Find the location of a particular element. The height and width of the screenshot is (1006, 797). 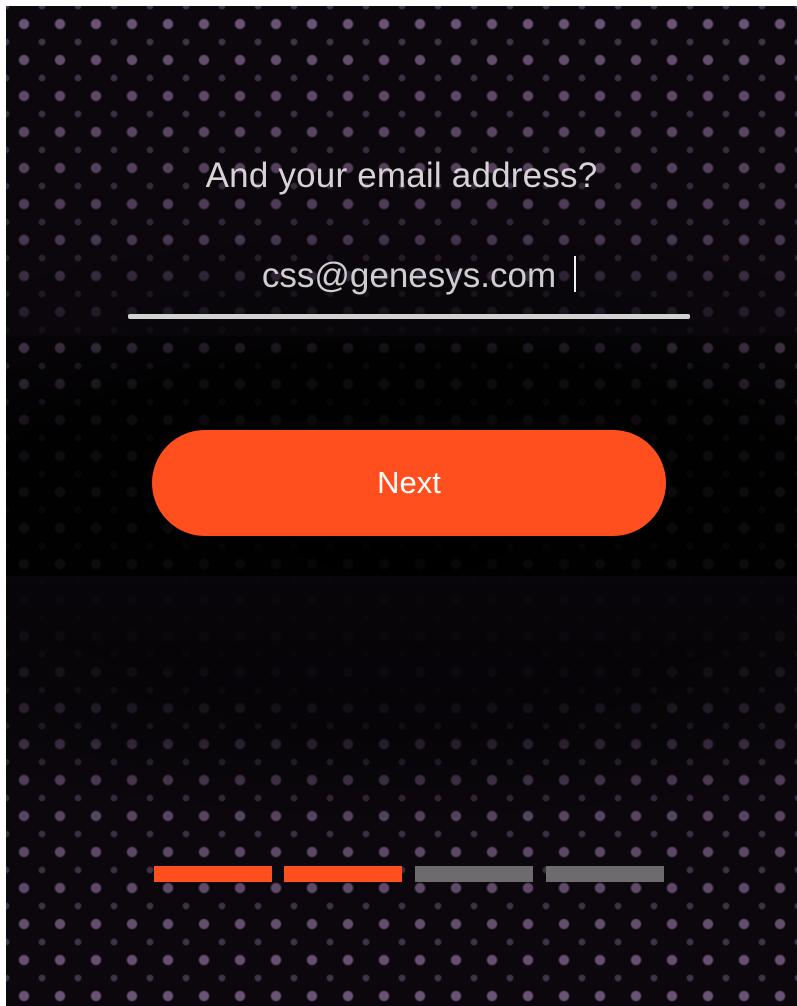

email-field-container is located at coordinates (409, 284).